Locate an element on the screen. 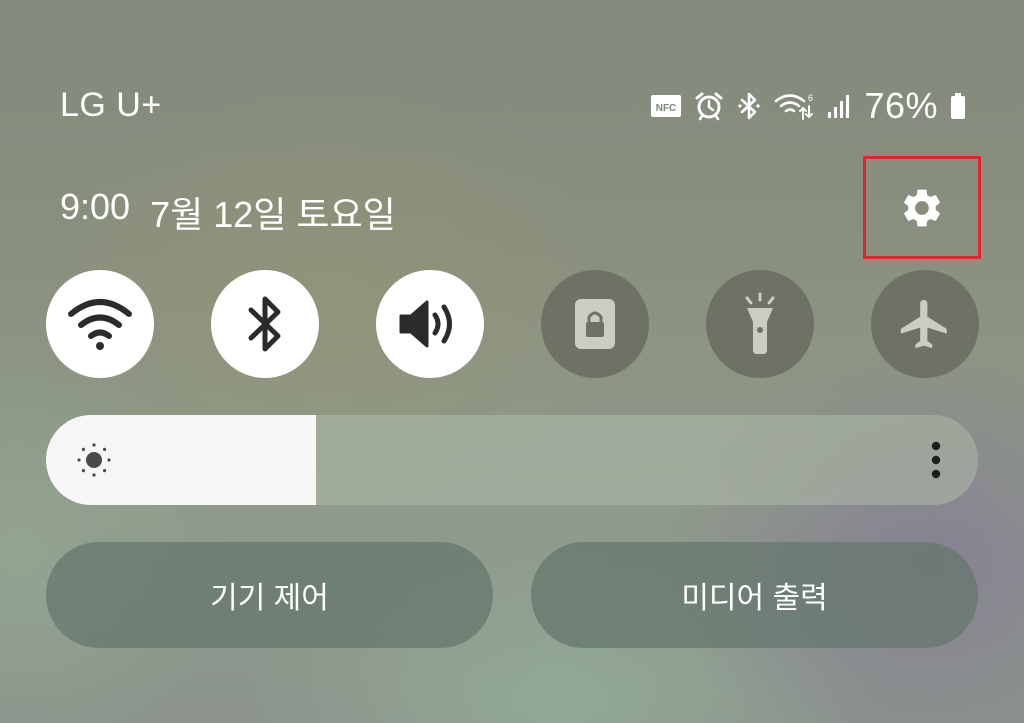 The height and width of the screenshot is (723, 1024). date-time-row: 9:00 7월 12일 토요일 is located at coordinates (228, 212).